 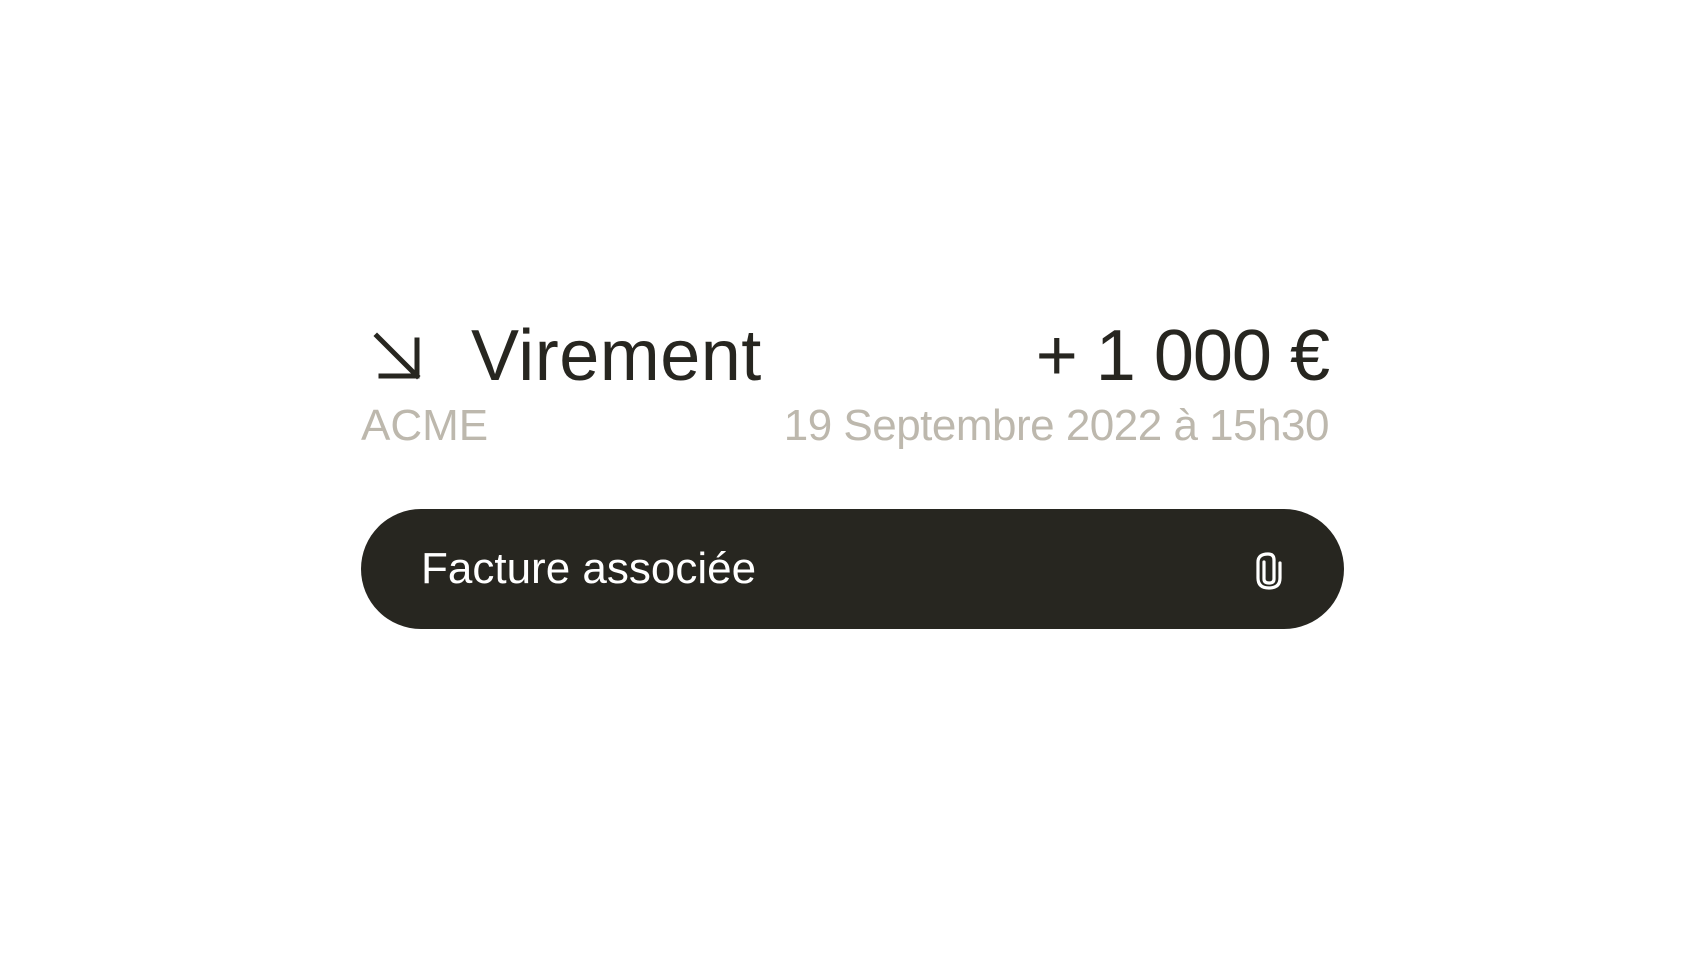 What do you see at coordinates (1056, 425) in the screenshot?
I see `transaction-datetime: 19 Septembre 2022 à 15h30` at bounding box center [1056, 425].